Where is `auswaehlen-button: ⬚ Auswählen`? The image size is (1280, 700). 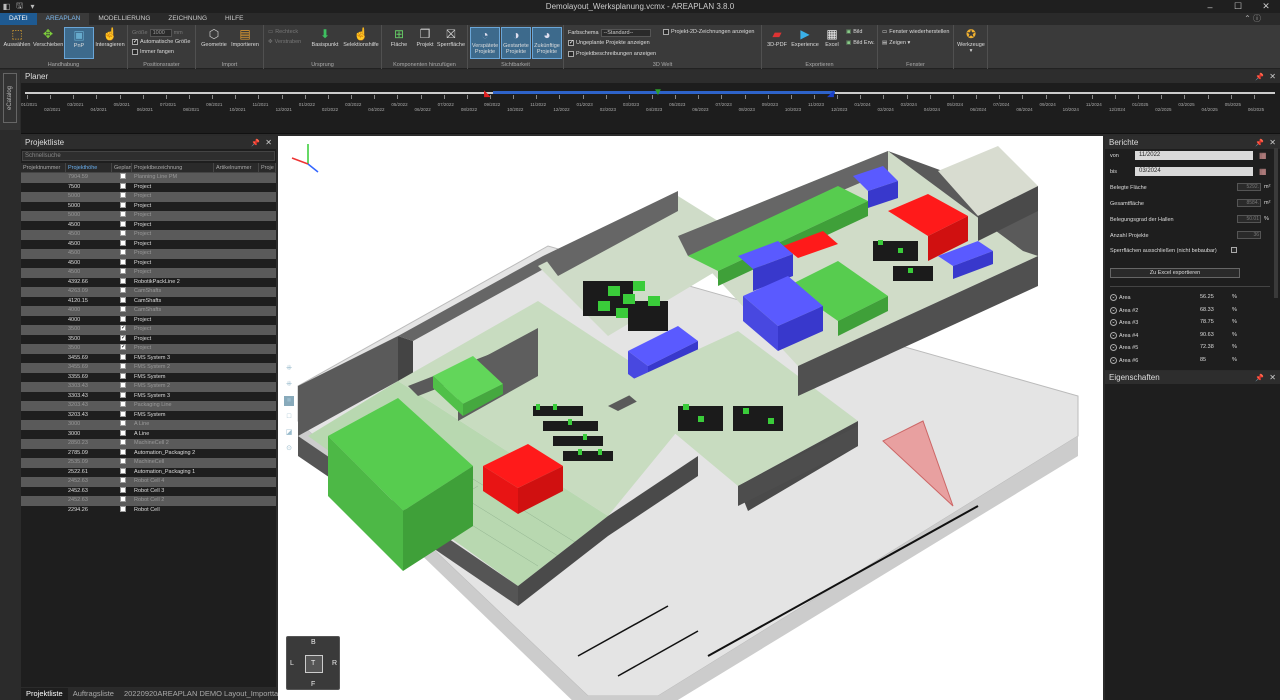 auswaehlen-button: ⬚ Auswählen is located at coordinates (17, 37).